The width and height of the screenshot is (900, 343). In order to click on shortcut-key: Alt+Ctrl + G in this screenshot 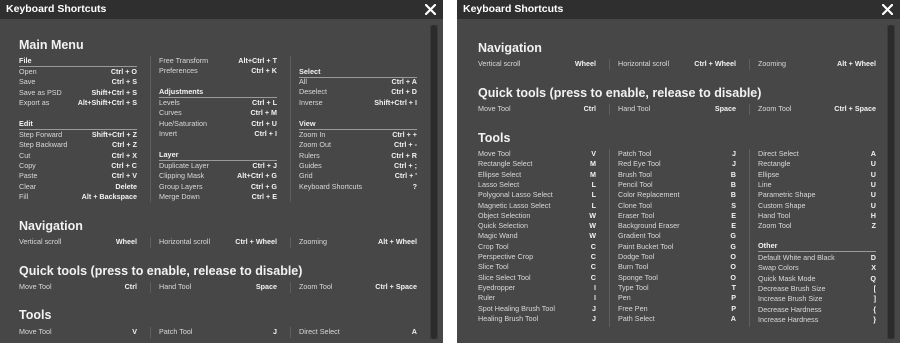, I will do `click(257, 176)`.